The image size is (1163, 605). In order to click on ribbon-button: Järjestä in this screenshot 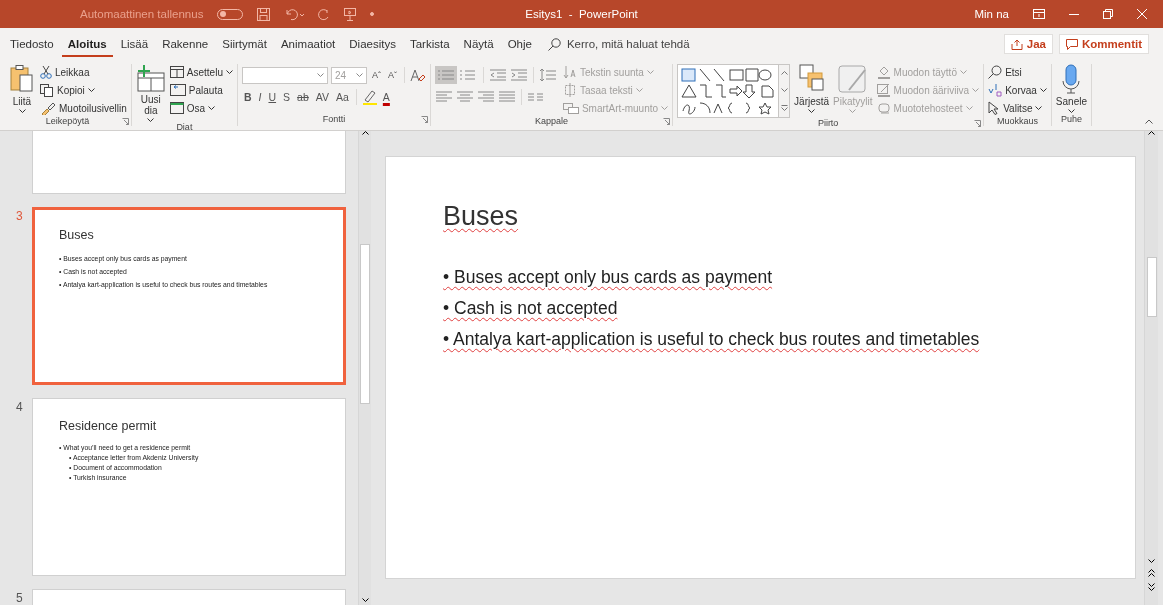, I will do `click(812, 88)`.